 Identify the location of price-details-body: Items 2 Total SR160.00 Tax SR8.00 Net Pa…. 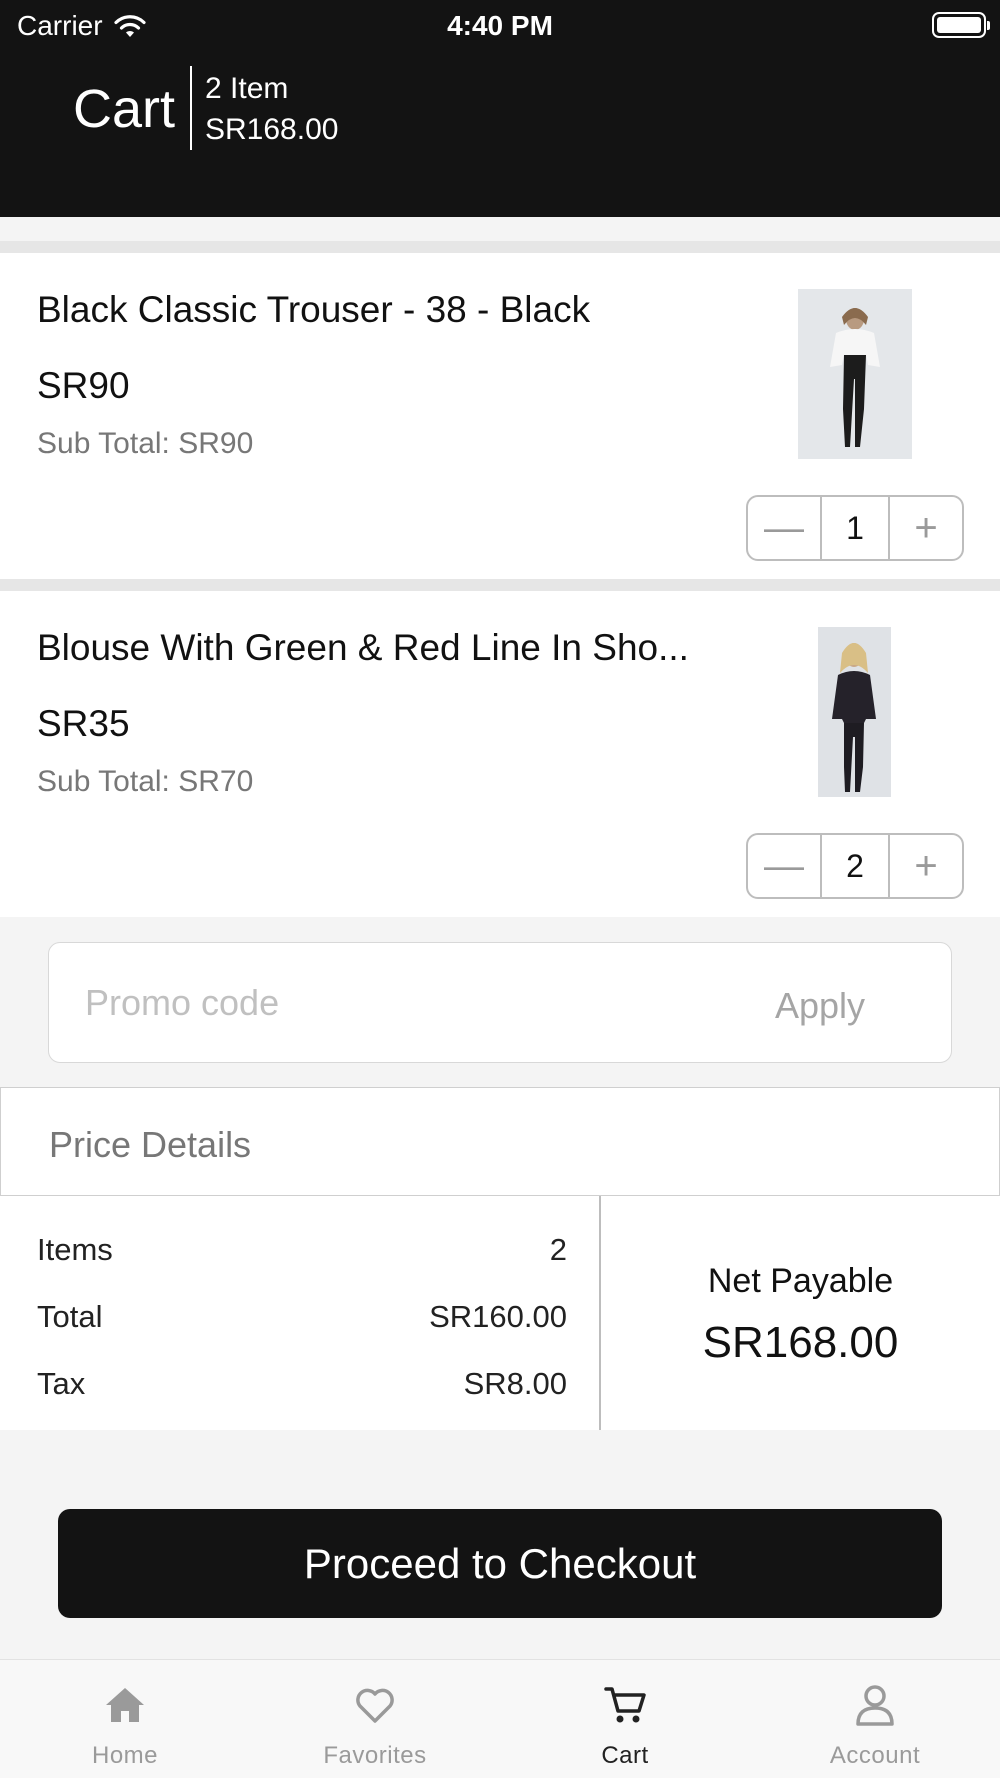
(500, 1313).